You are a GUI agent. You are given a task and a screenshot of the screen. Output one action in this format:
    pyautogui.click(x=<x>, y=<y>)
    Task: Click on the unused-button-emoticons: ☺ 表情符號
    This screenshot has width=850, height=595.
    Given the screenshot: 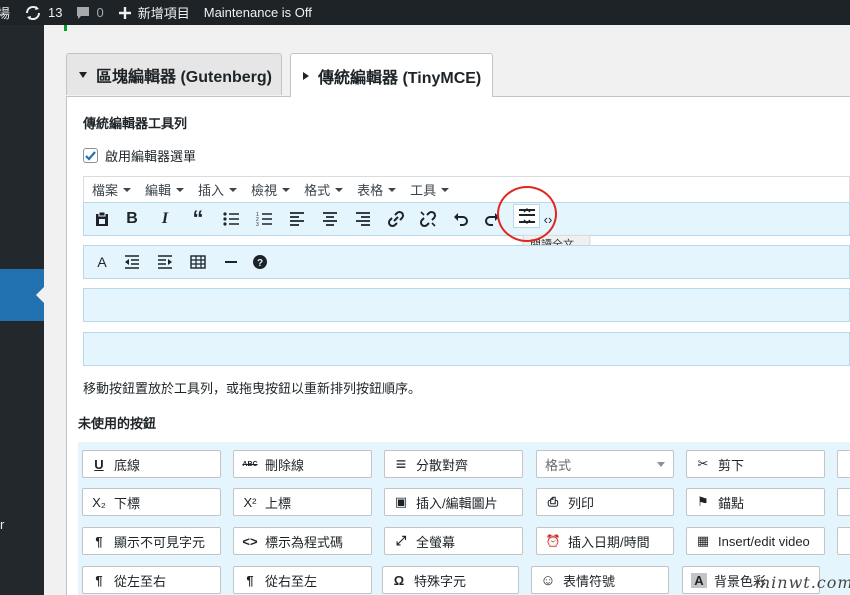 What is the action you would take?
    pyautogui.click(x=600, y=580)
    